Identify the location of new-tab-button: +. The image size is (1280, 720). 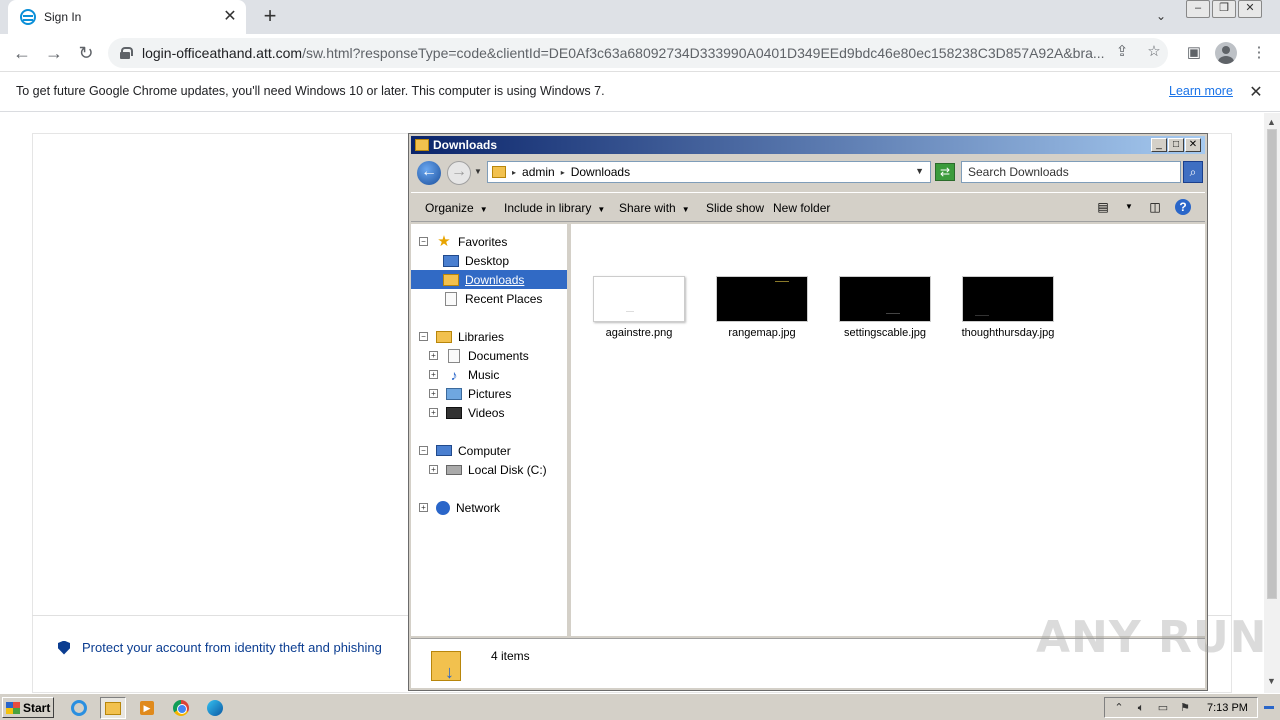
(270, 17).